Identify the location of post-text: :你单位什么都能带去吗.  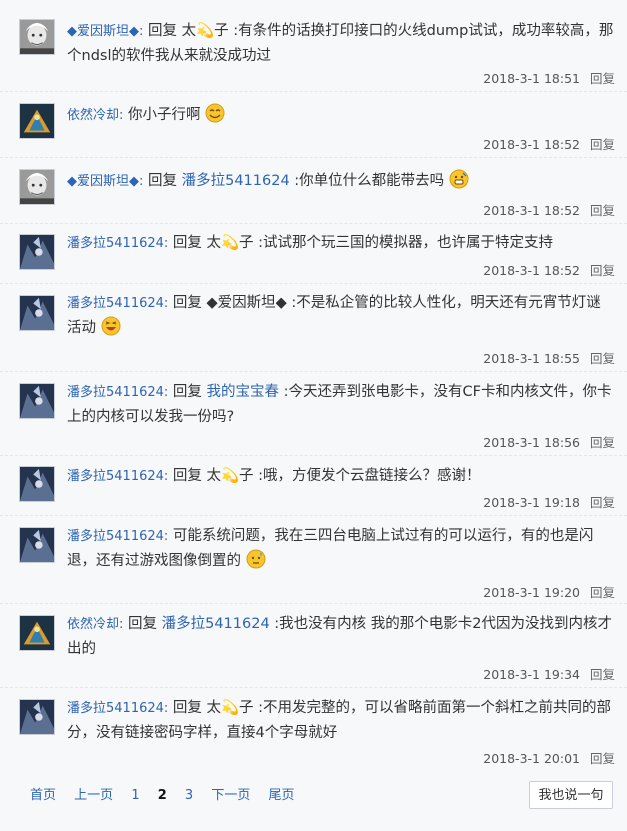
(369, 181).